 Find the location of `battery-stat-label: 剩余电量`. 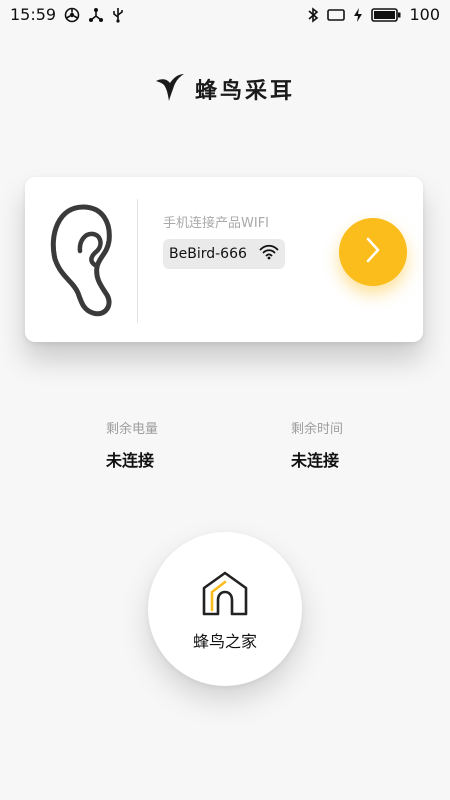

battery-stat-label: 剩余电量 is located at coordinates (132, 429).